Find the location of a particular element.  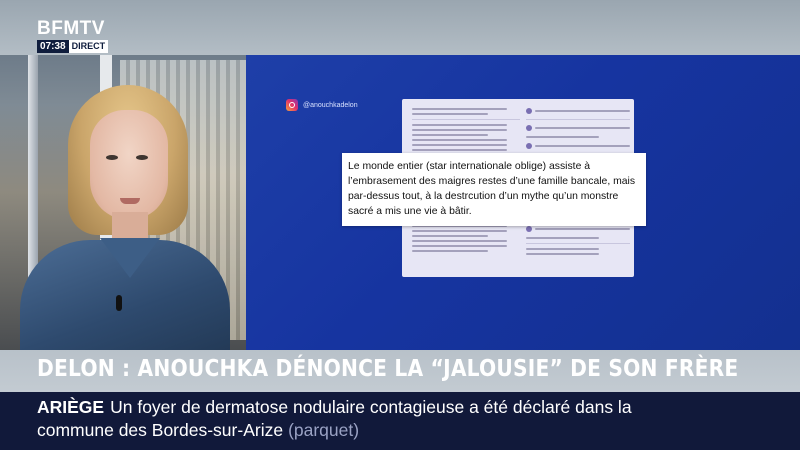

presenter-mouth is located at coordinates (130, 201).